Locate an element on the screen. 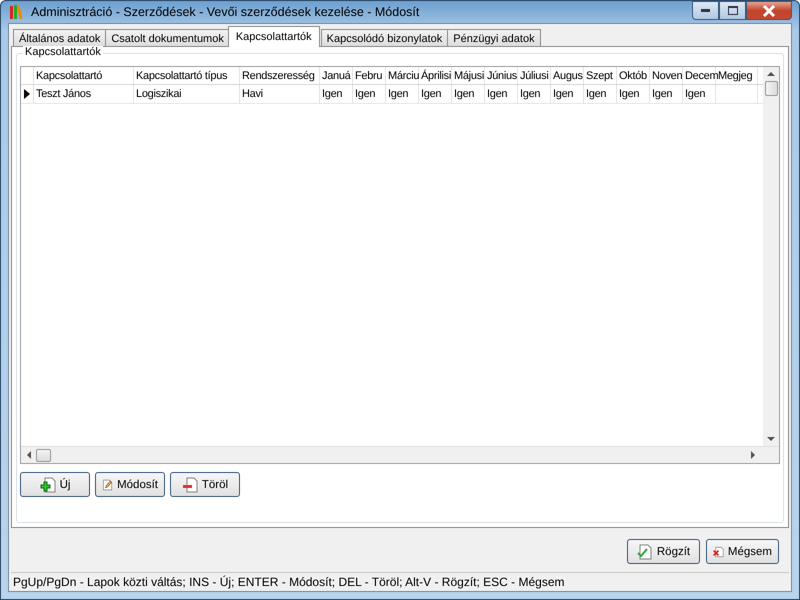 The width and height of the screenshot is (800, 600). column-header: Márciu is located at coordinates (402, 75).